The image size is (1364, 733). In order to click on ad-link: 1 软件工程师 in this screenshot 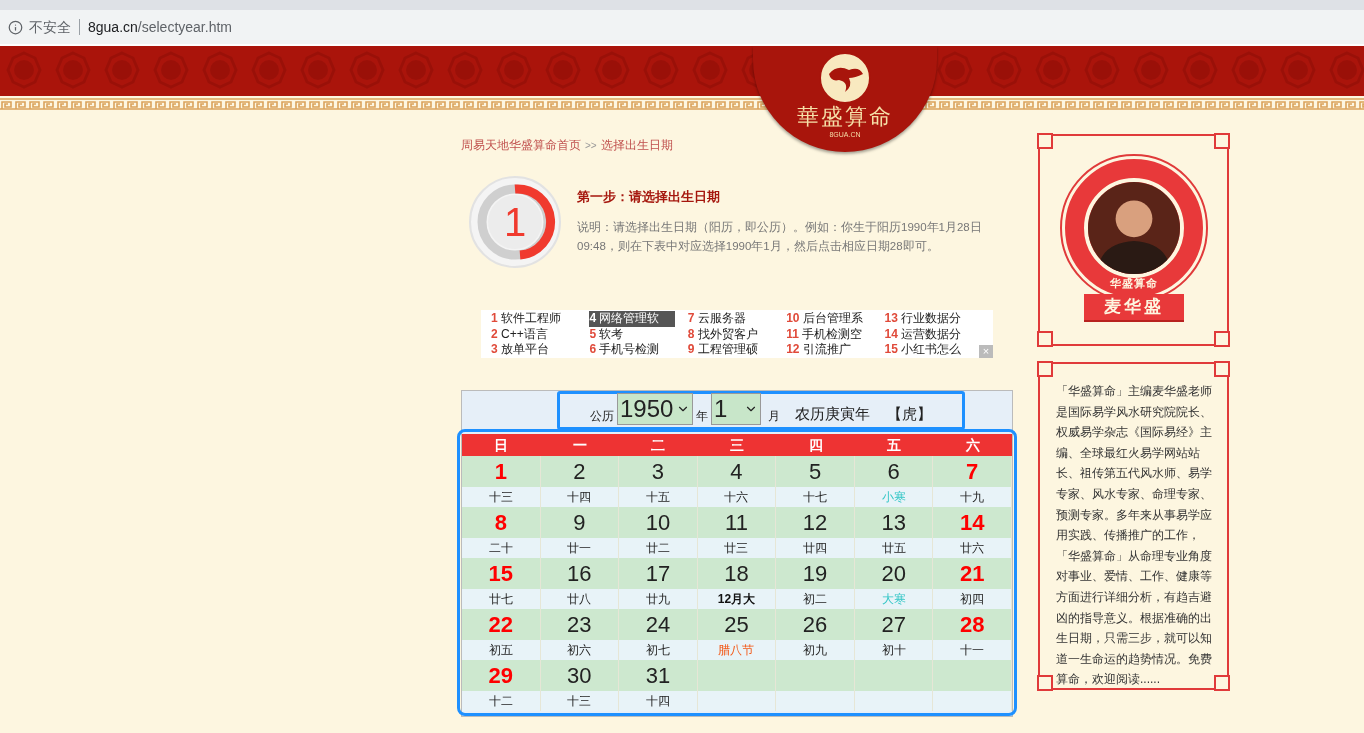, I will do `click(534, 319)`.